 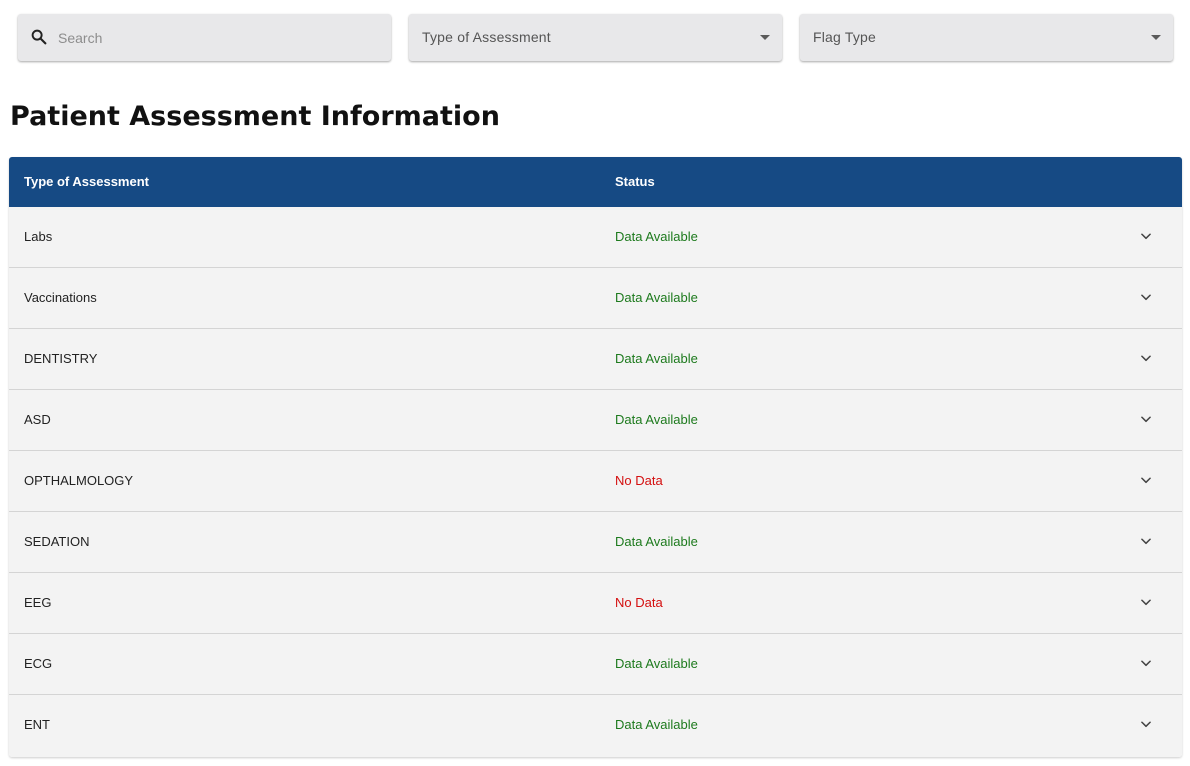 I want to click on search-input, so click(x=218, y=38).